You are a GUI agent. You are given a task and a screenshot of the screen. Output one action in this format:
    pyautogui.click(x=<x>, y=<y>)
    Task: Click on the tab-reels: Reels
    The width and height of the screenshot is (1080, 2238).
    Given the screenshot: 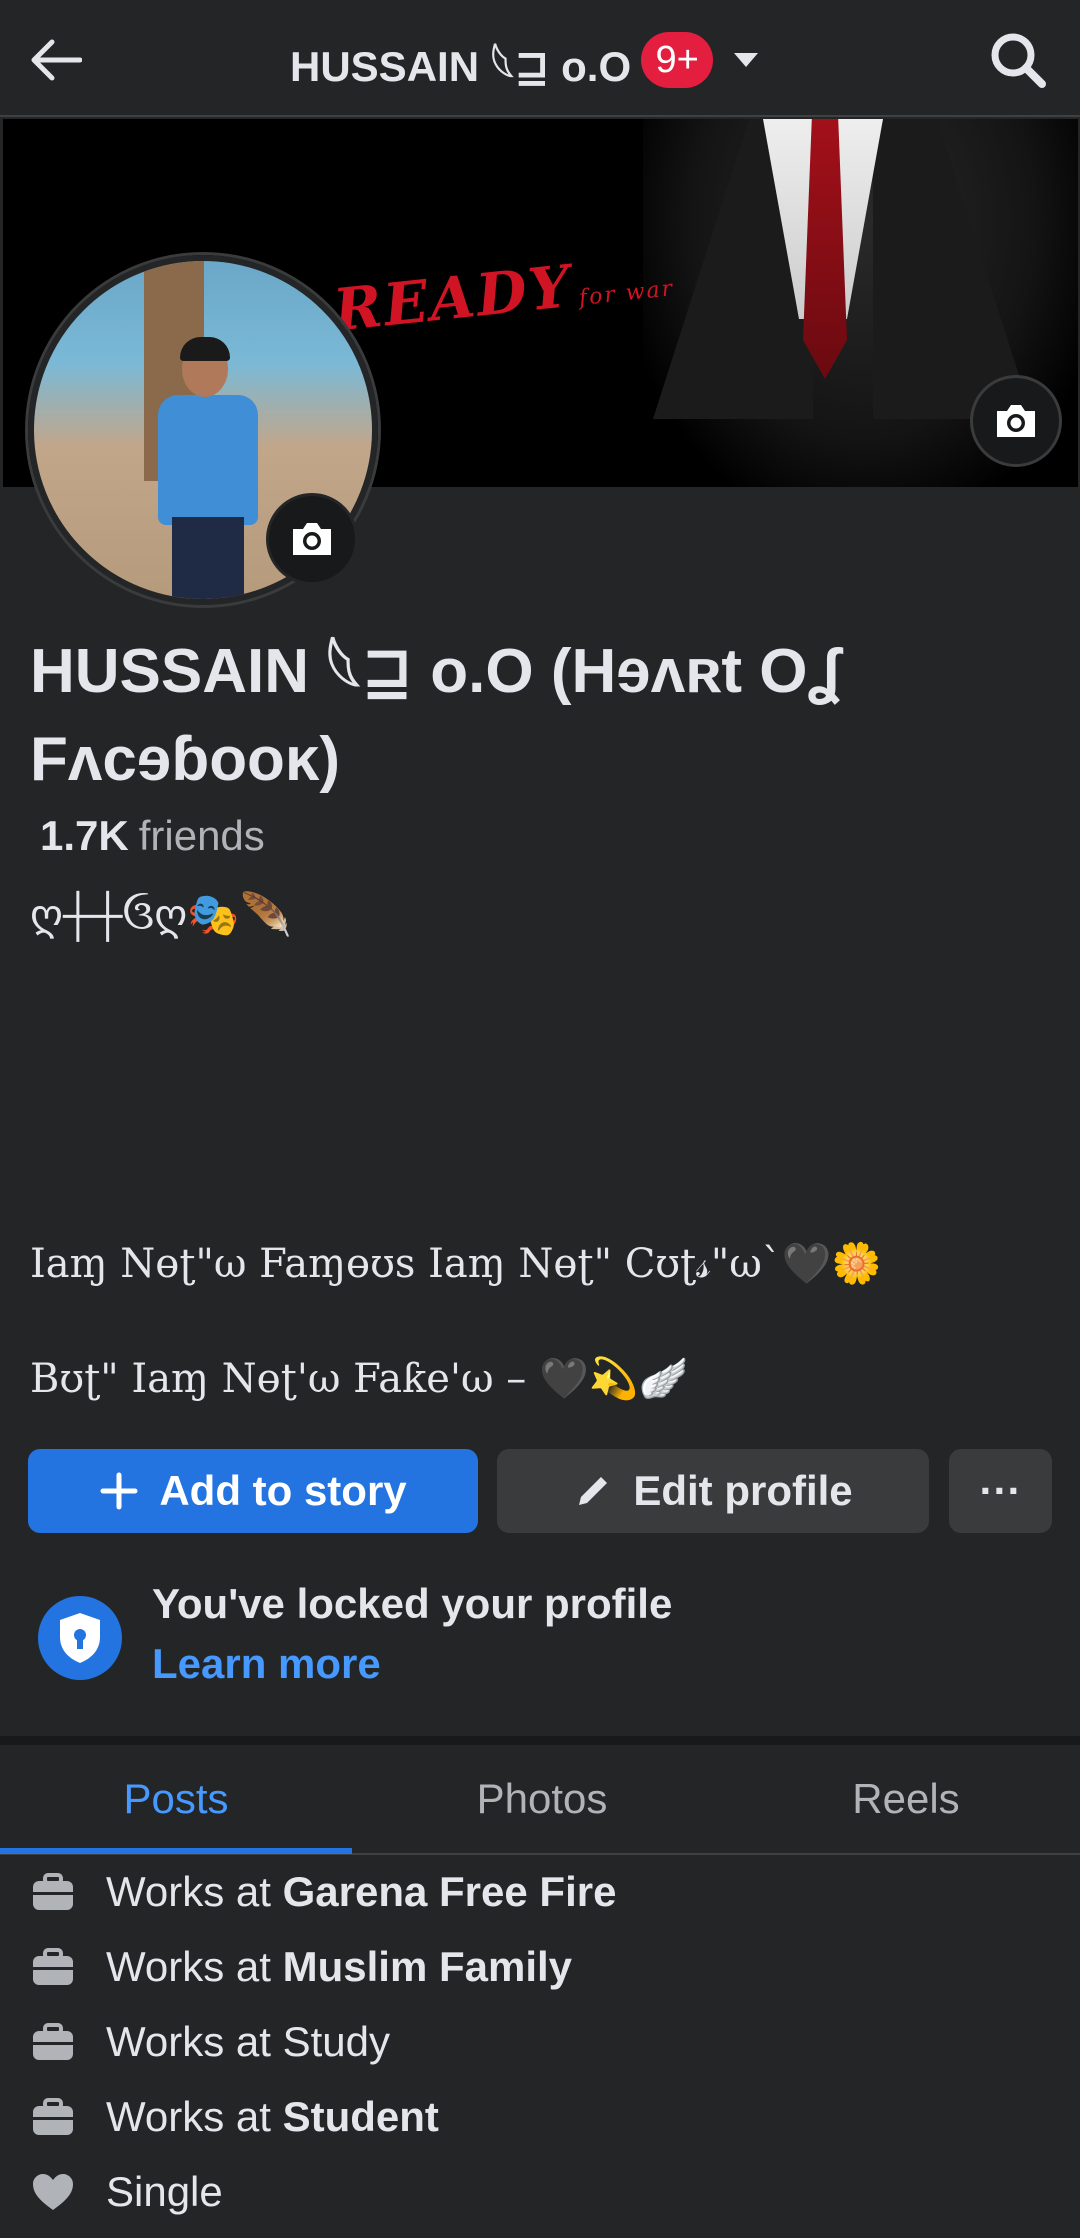 What is the action you would take?
    pyautogui.click(x=906, y=1799)
    